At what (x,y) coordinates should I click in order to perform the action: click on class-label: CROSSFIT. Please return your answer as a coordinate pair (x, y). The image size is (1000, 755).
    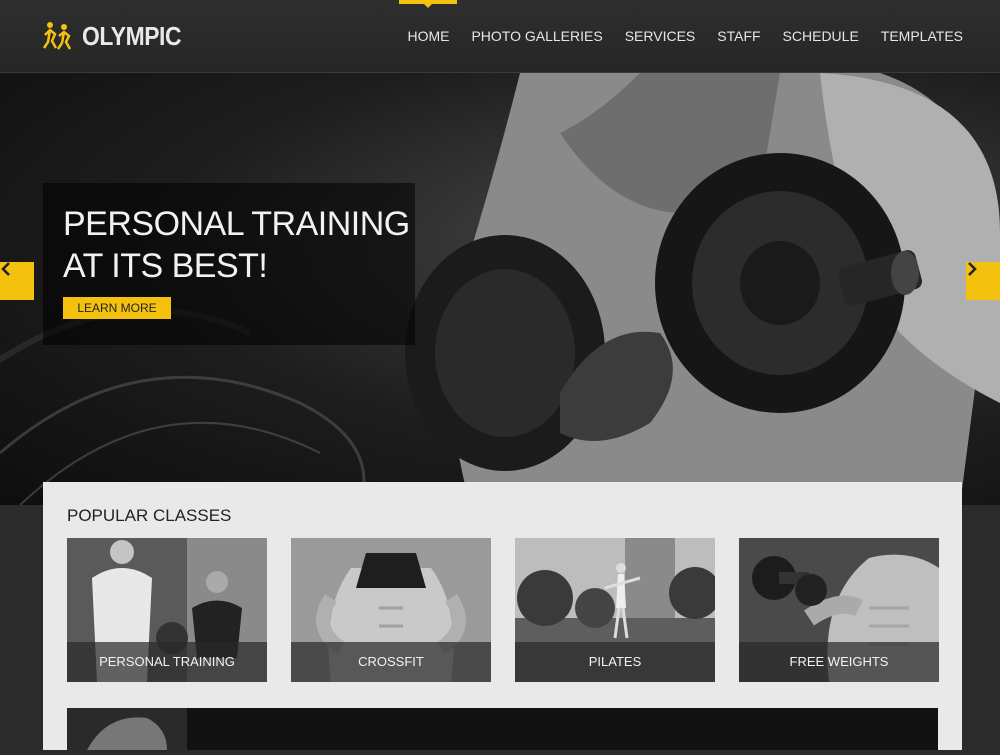
    Looking at the image, I should click on (391, 662).